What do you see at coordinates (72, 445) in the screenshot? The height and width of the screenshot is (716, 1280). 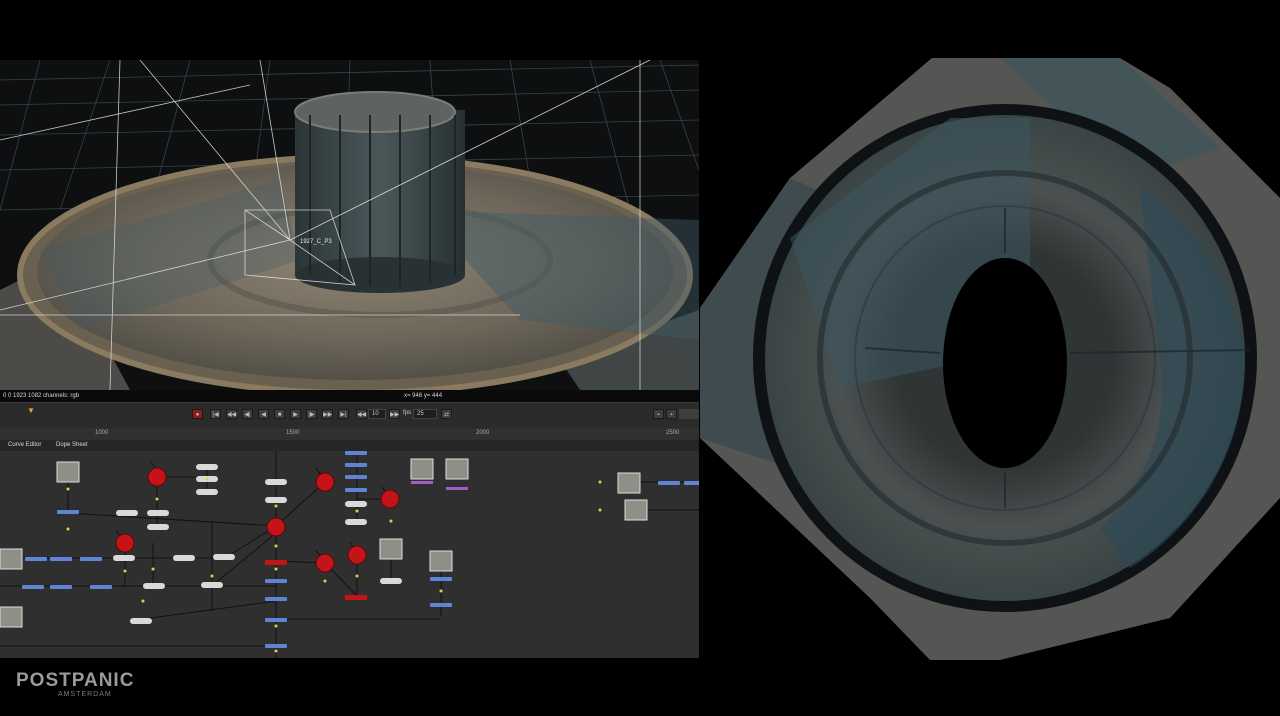 I see `tab-dope-sheet: Dope Sheet` at bounding box center [72, 445].